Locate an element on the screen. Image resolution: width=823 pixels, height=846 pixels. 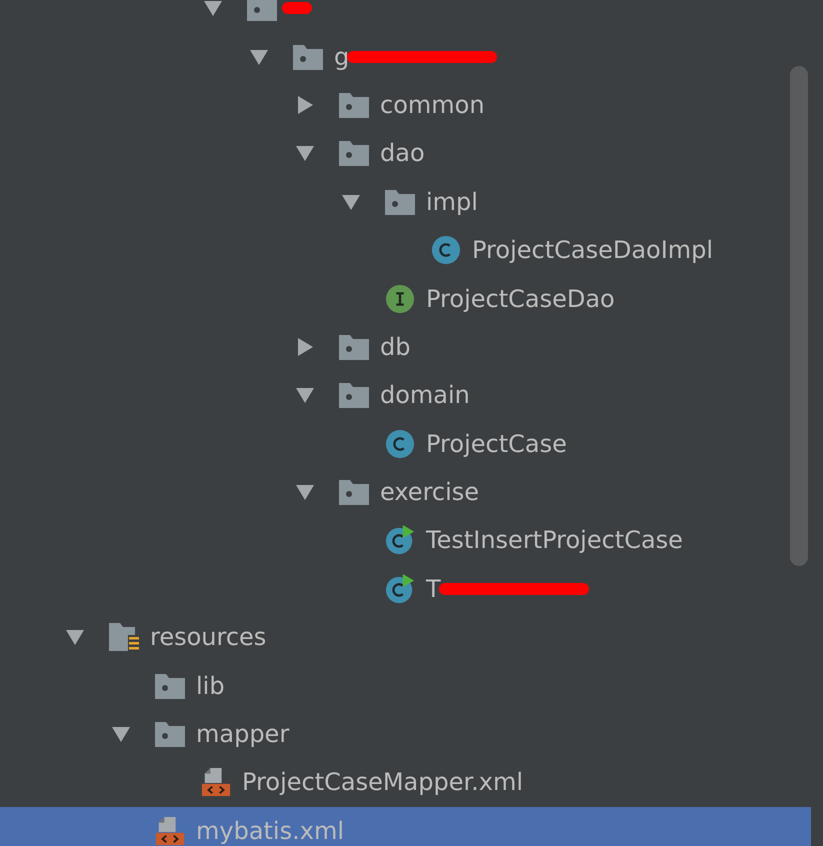
tree-row: TestInsertProjectCase is located at coordinates (405, 540).